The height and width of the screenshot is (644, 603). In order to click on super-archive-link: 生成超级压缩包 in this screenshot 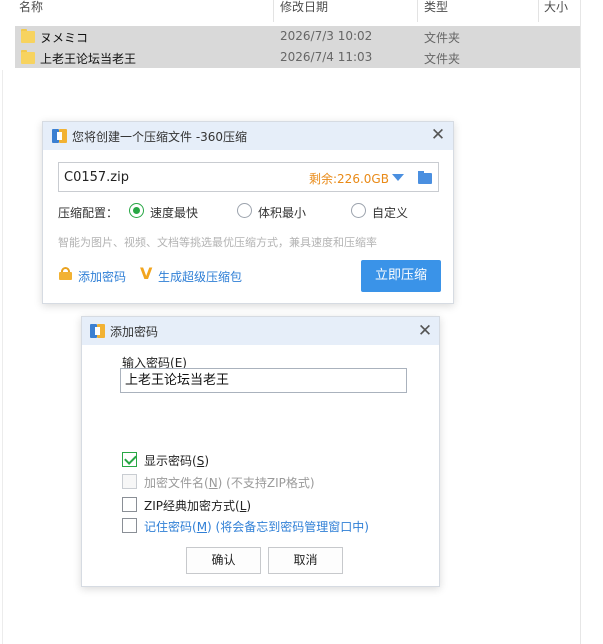, I will do `click(200, 276)`.